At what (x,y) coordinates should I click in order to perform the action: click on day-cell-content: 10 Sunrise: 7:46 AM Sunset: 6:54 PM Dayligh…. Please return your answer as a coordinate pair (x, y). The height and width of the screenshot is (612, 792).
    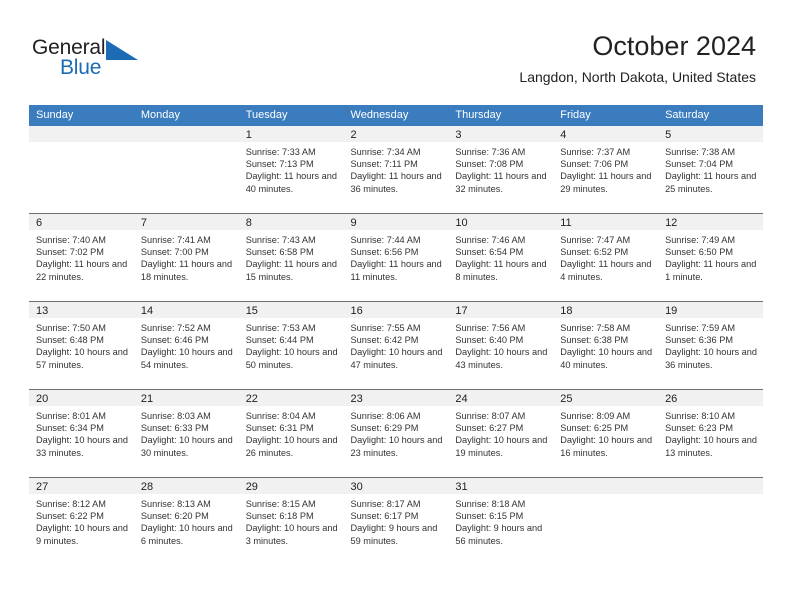
    Looking at the image, I should click on (501, 257).